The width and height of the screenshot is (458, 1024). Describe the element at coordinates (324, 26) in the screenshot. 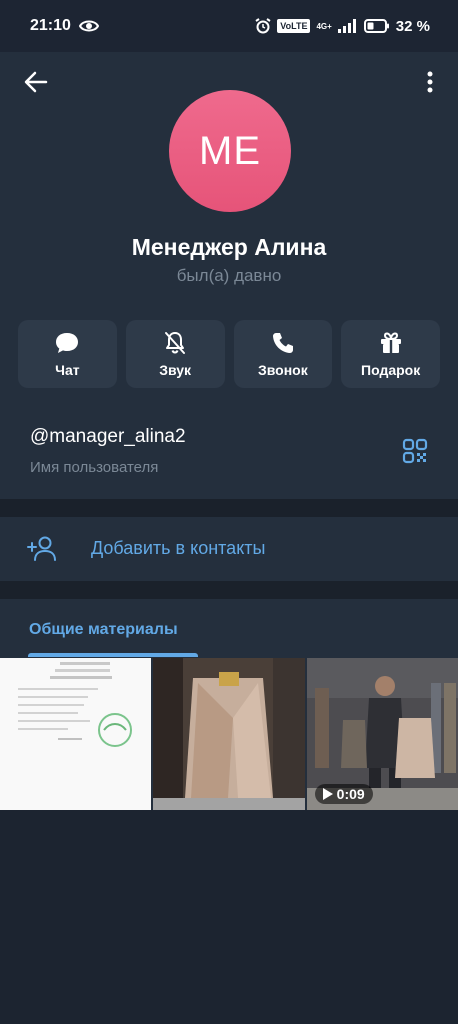

I see `network-type: 4G+` at that location.